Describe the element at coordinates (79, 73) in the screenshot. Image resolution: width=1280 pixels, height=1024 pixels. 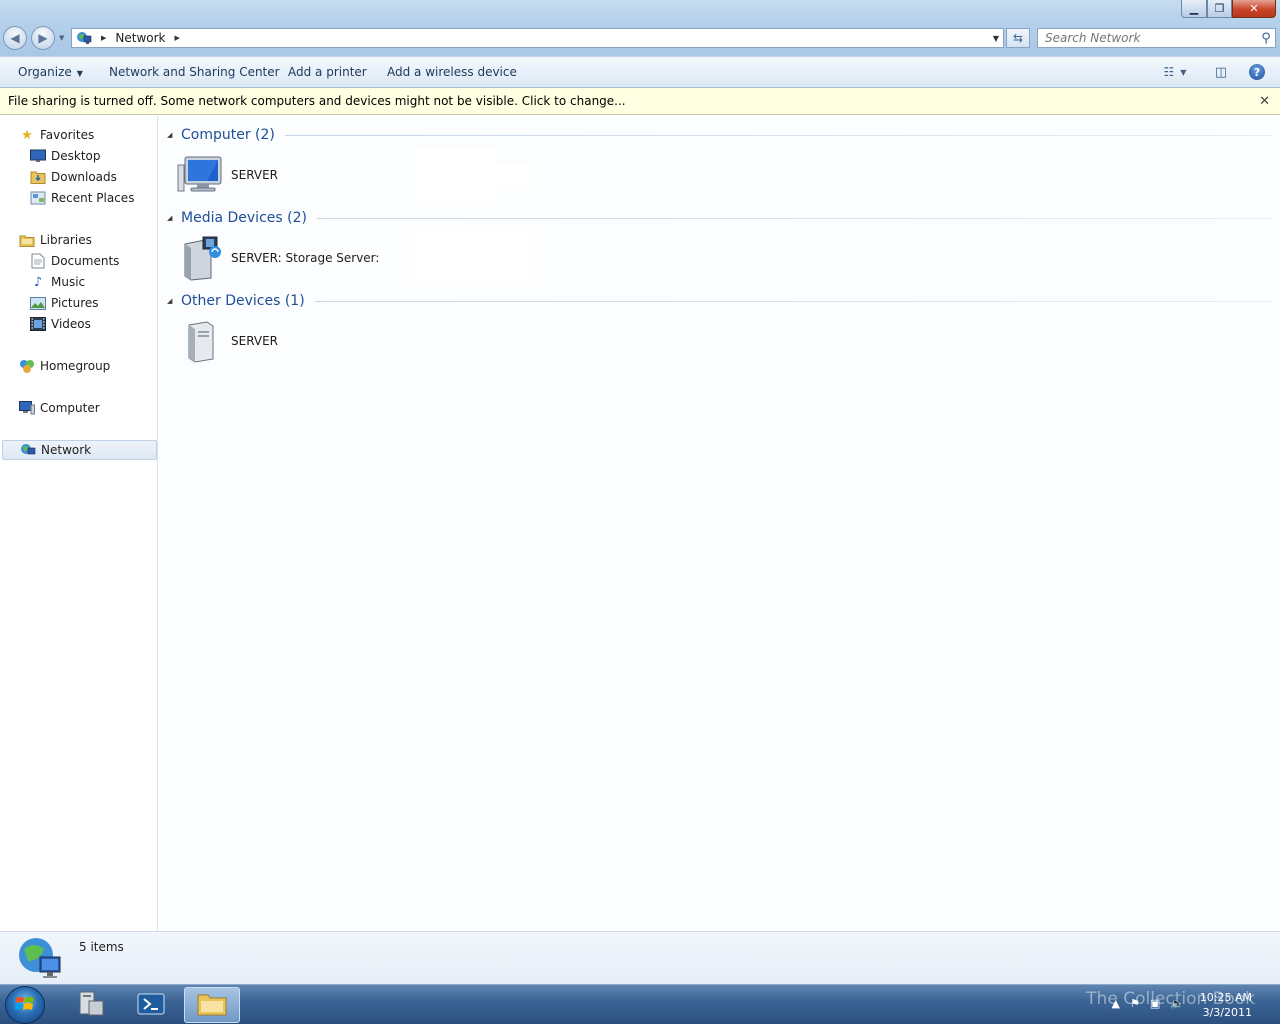
I see `chevron-down-icon: ▼` at that location.